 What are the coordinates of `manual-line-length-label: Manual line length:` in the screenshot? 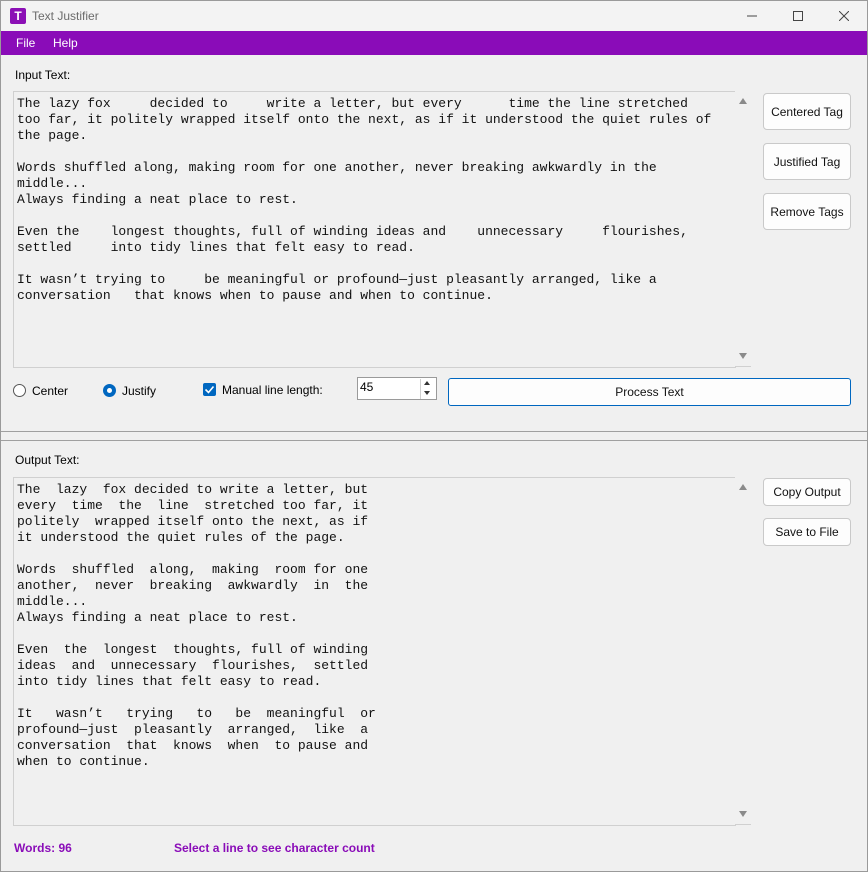 It's located at (272, 390).